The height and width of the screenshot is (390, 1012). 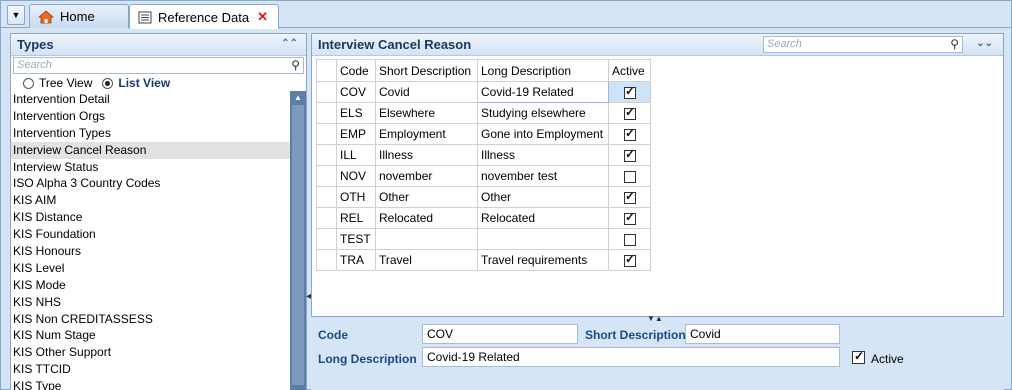 I want to click on table-row: ILL Illness Illness, so click(x=483, y=155).